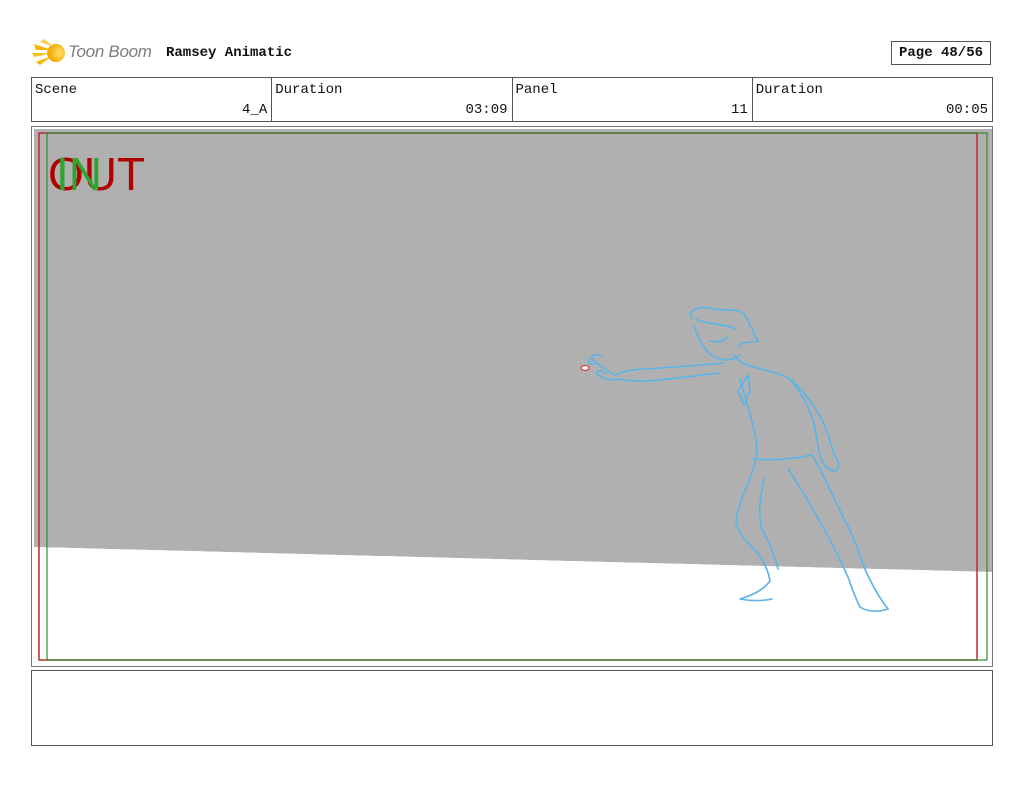 The width and height of the screenshot is (1024, 793). I want to click on page-indicator: Page 48/56, so click(941, 53).